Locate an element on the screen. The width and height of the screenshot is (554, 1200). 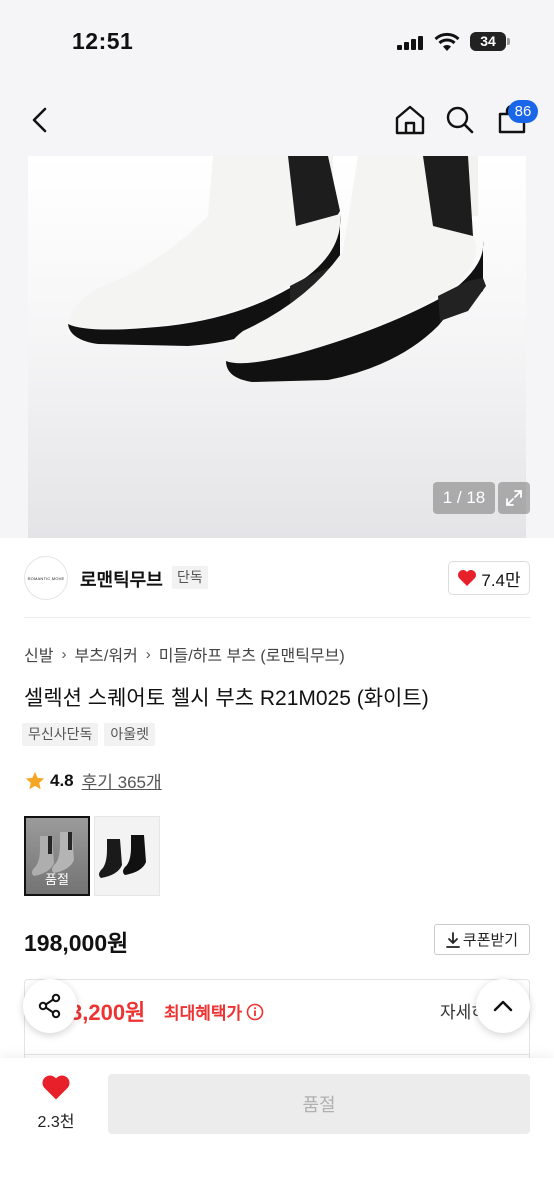
wishlist-count: 2.3천 is located at coordinates (56, 1122).